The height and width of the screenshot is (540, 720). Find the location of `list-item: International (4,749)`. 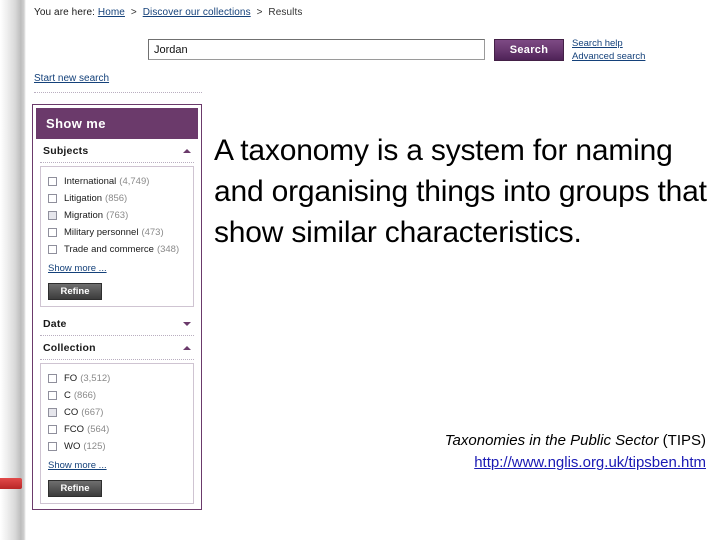

list-item: International (4,749) is located at coordinates (118, 181).